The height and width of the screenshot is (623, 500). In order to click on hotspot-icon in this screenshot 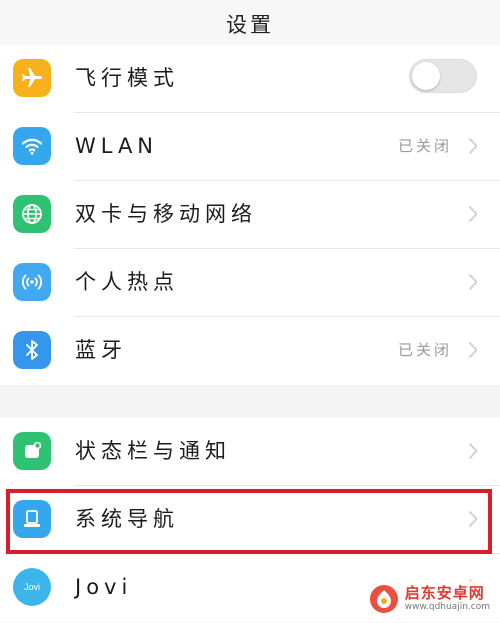, I will do `click(32, 282)`.